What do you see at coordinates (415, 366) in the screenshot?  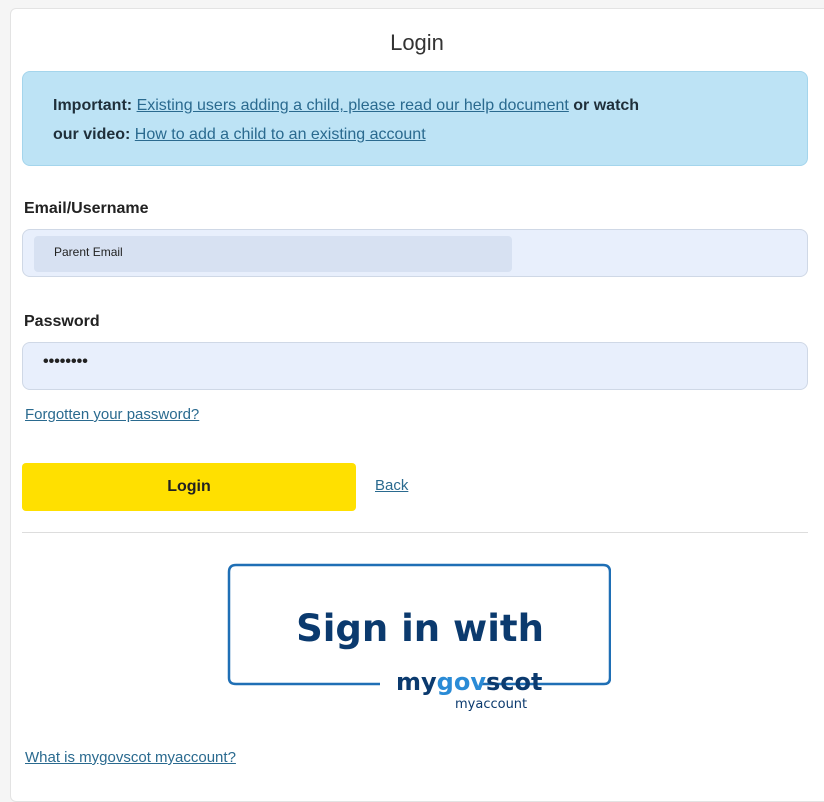 I see `password-field: ••••••••` at bounding box center [415, 366].